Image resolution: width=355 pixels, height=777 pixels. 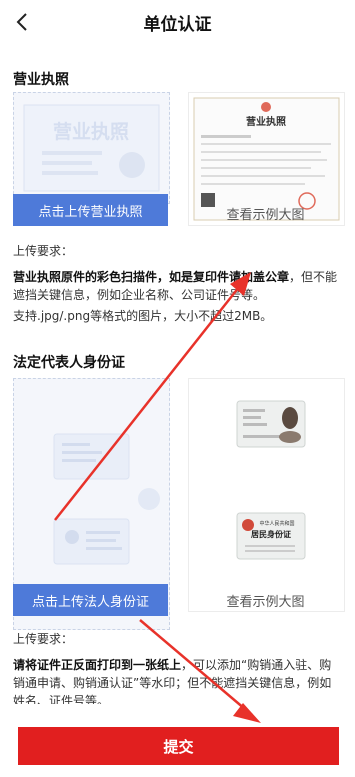 I want to click on license-format-note: 支持.jpg/.png等格式的图片，大小不超过2MB。, so click(x=143, y=316).